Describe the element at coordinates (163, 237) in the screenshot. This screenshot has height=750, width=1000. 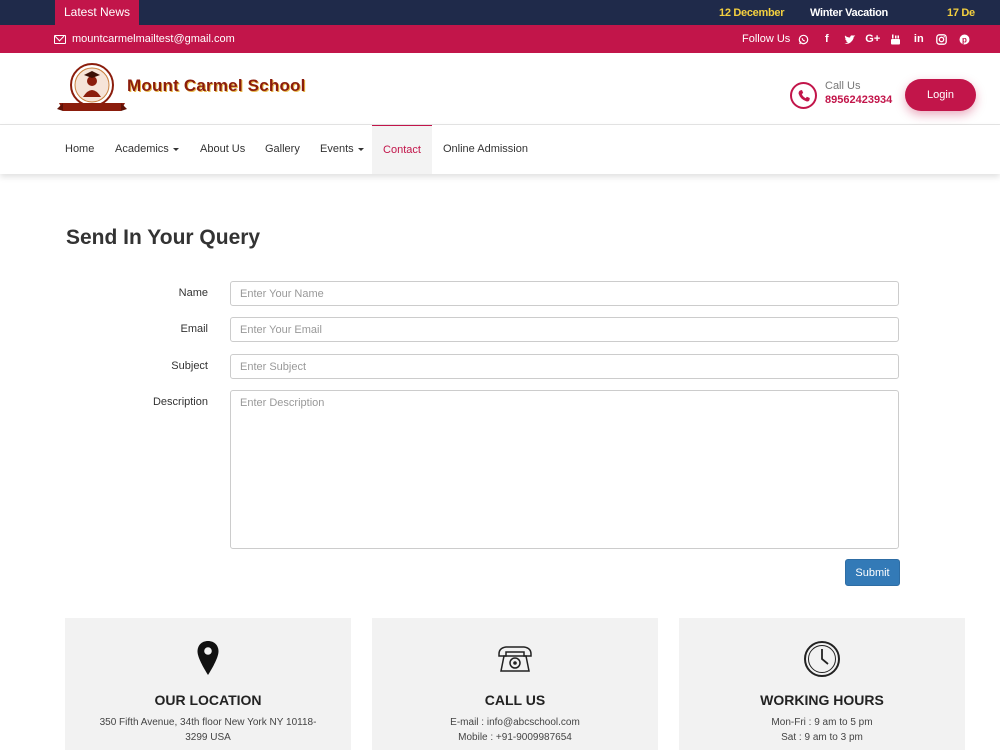
I see `page-title: Send In Your Query` at that location.